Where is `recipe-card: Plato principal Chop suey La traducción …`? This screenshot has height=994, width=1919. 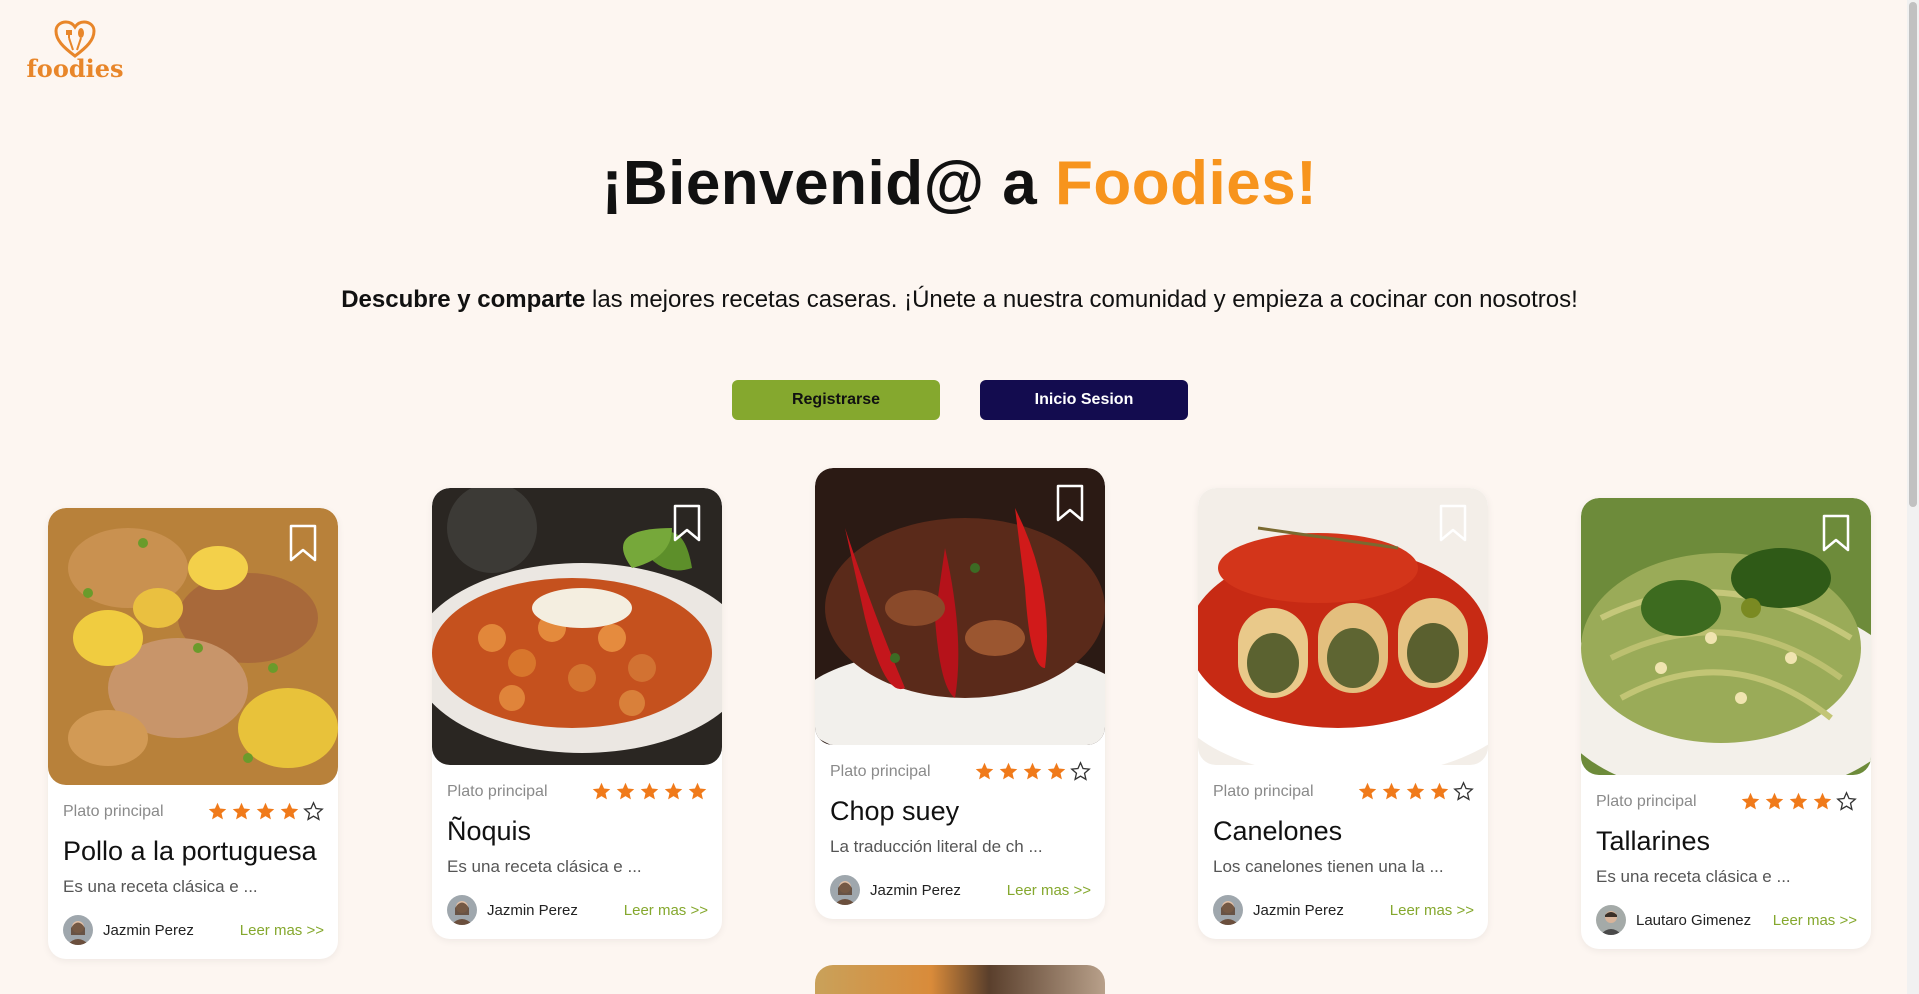 recipe-card: Plato principal Chop suey La traducción … is located at coordinates (960, 693).